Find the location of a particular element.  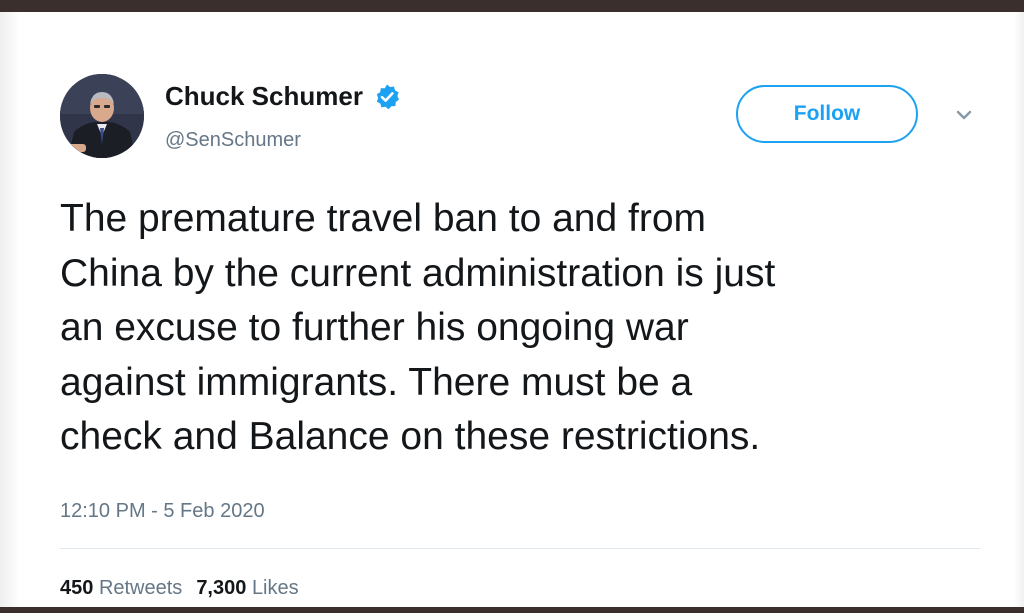

retweets-label: Retweets is located at coordinates (140, 588).